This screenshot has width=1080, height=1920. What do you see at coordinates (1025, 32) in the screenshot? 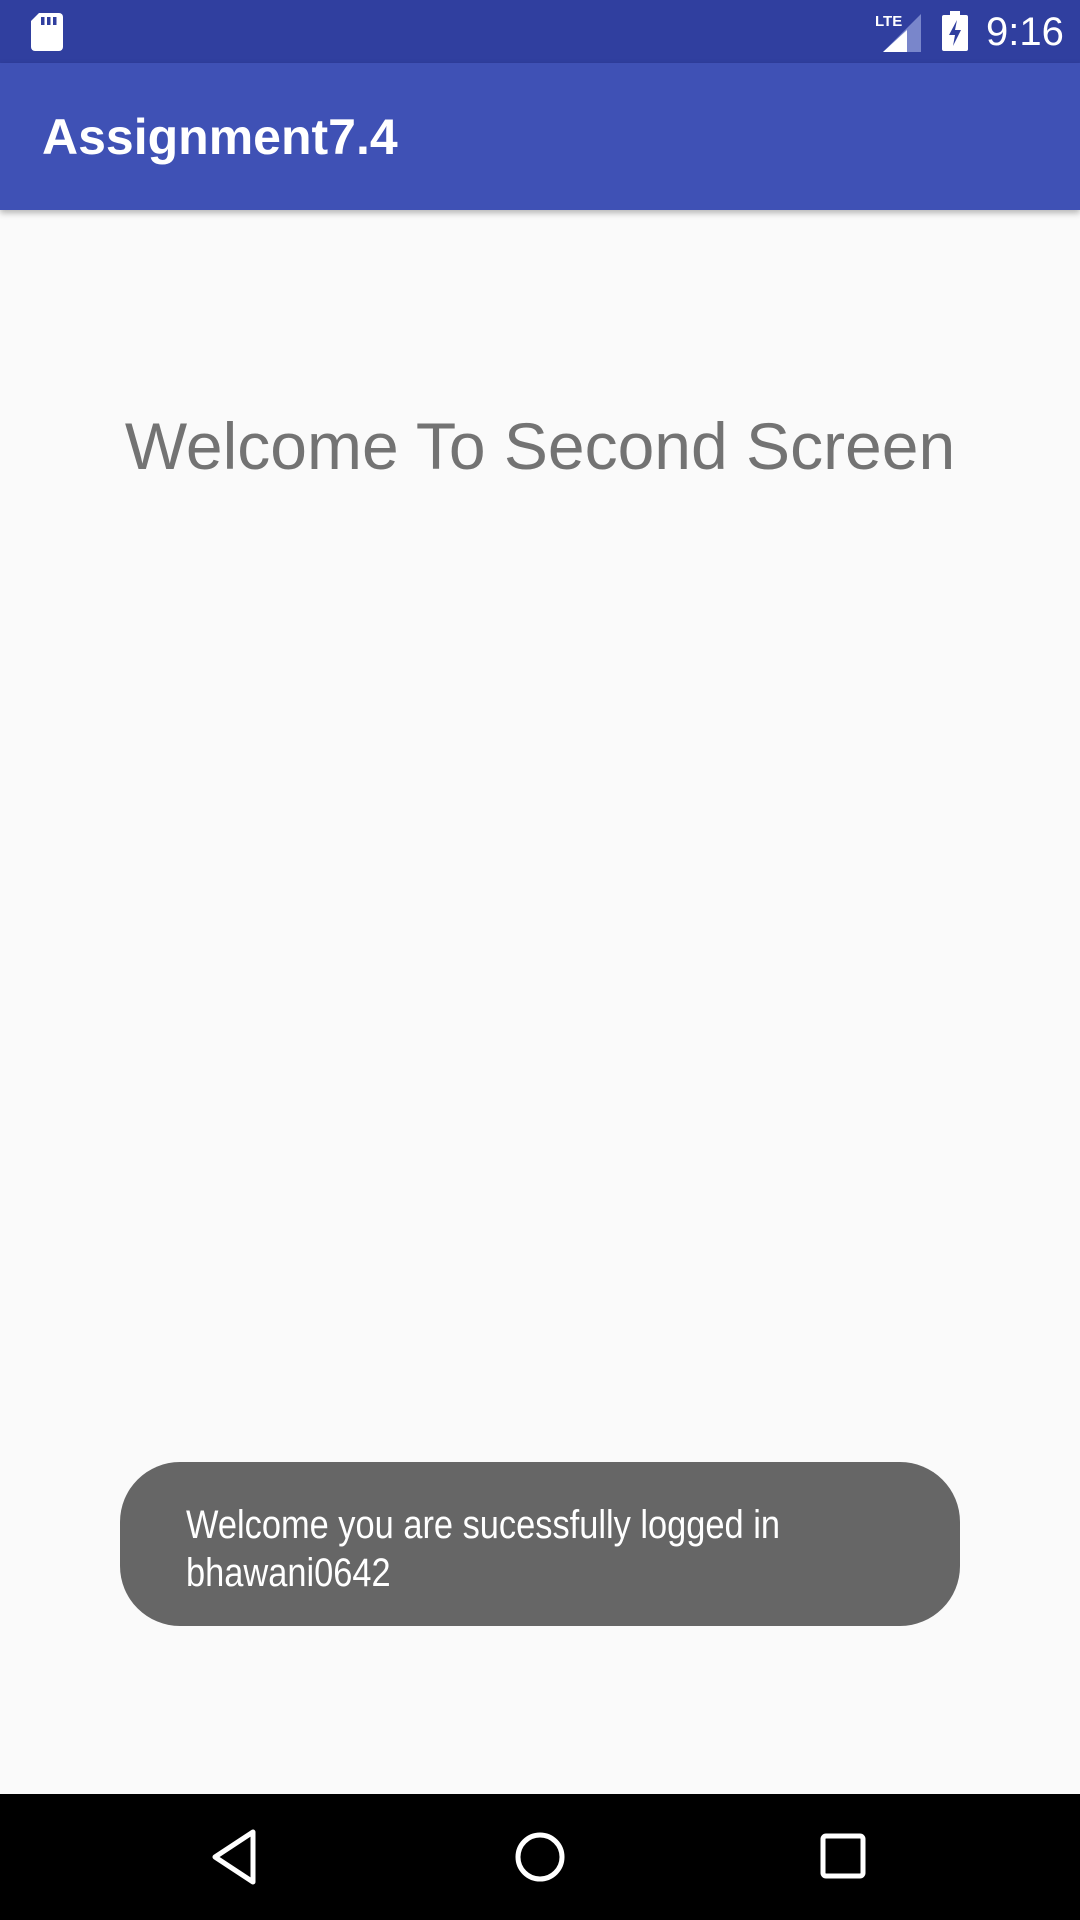
I see `status-clock: 9:16` at bounding box center [1025, 32].